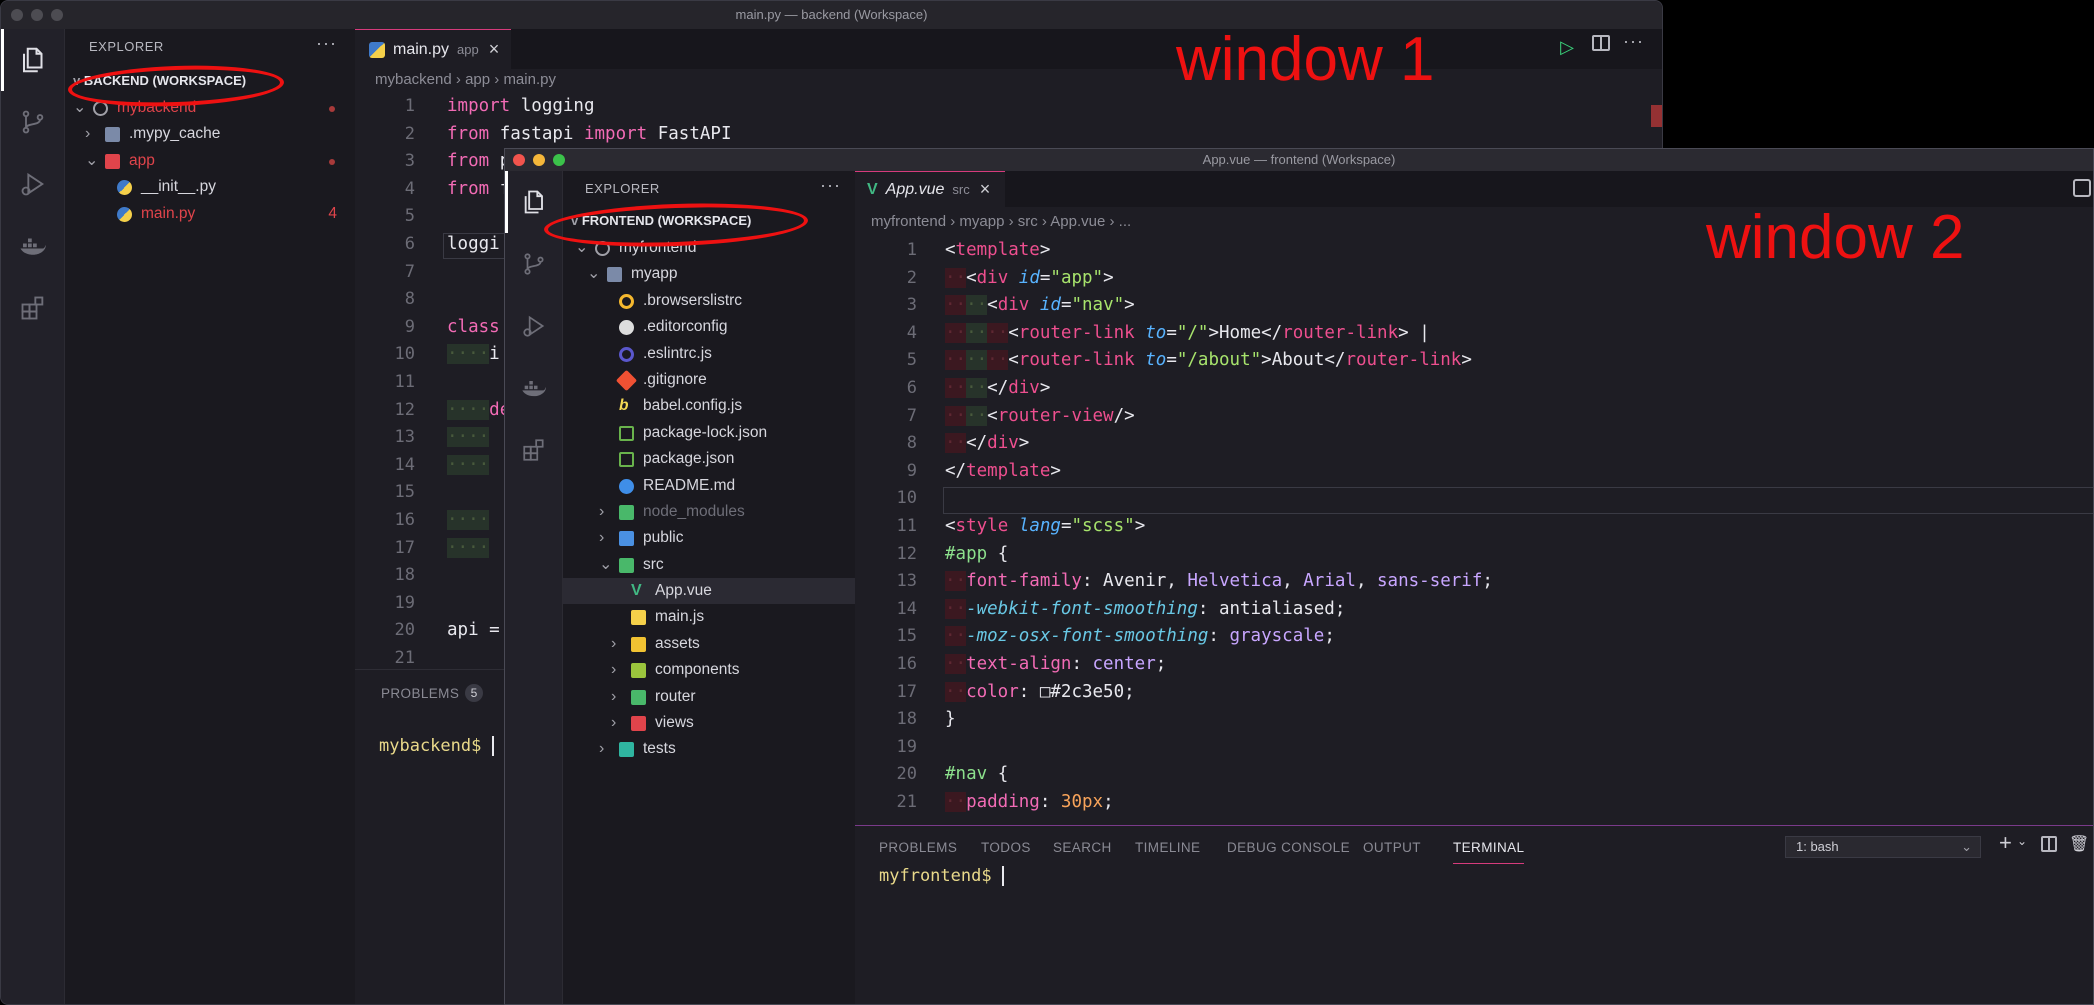  Describe the element at coordinates (709, 644) in the screenshot. I see `tree-item-assets: › assets` at that location.